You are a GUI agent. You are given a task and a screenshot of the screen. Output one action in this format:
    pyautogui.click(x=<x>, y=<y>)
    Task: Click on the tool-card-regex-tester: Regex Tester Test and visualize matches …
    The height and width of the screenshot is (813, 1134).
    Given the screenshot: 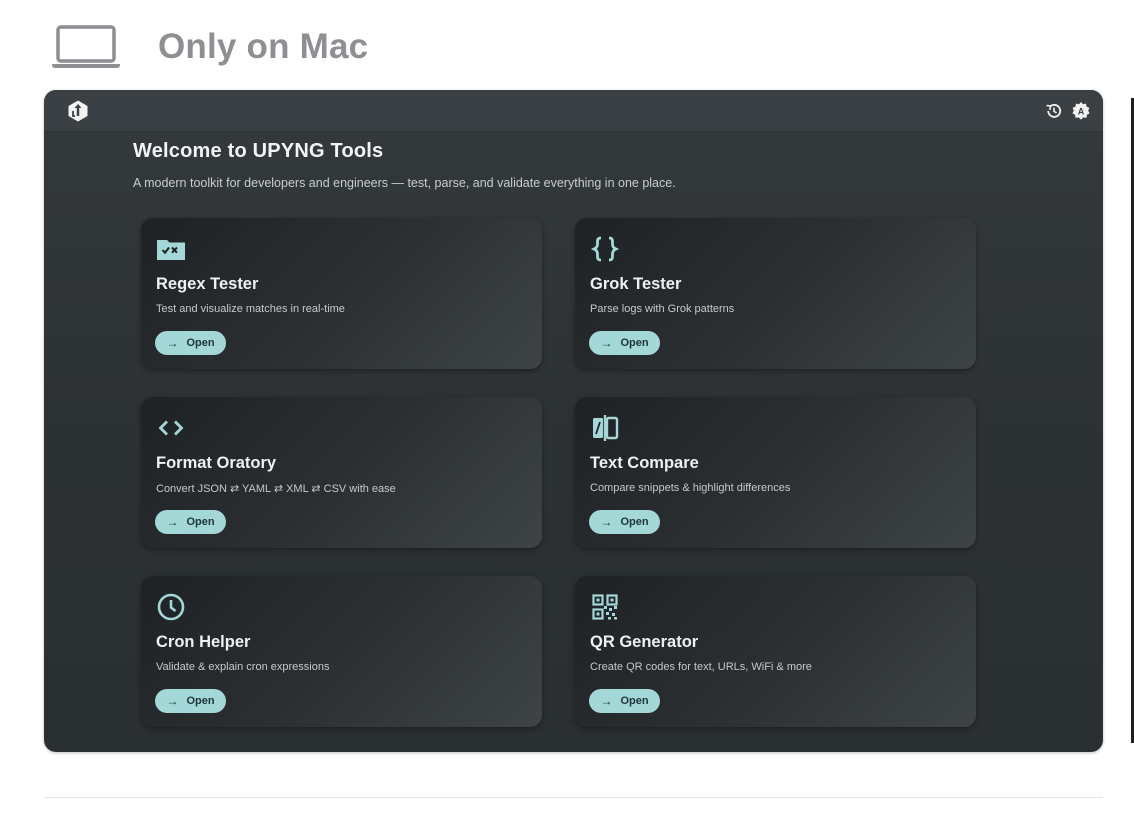 What is the action you would take?
    pyautogui.click(x=341, y=293)
    